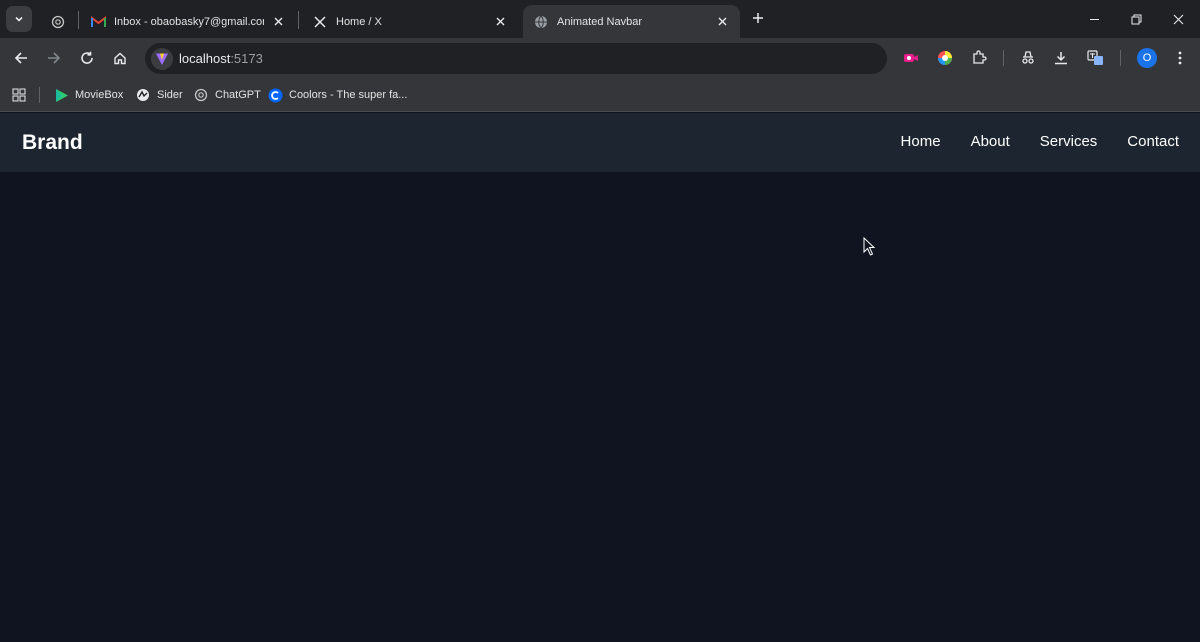 The image size is (1200, 642). I want to click on home-button, so click(120, 58).